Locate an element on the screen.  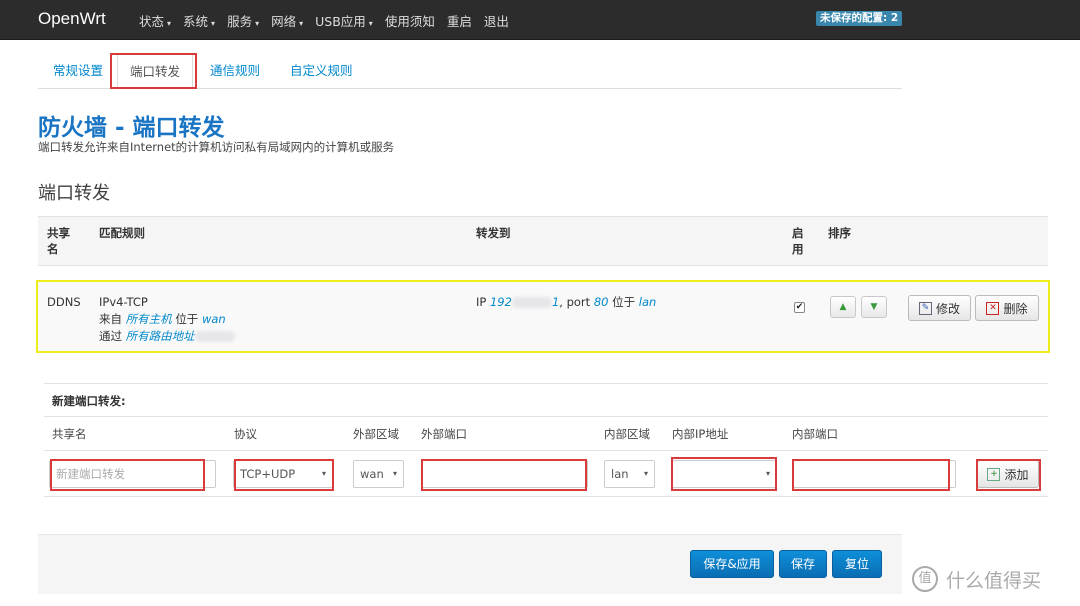
nav-services: 服务 ▾ is located at coordinates (243, 20).